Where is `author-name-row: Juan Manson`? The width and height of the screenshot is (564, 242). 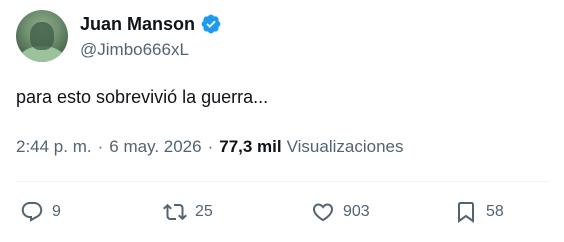
author-name-row: Juan Manson is located at coordinates (151, 24).